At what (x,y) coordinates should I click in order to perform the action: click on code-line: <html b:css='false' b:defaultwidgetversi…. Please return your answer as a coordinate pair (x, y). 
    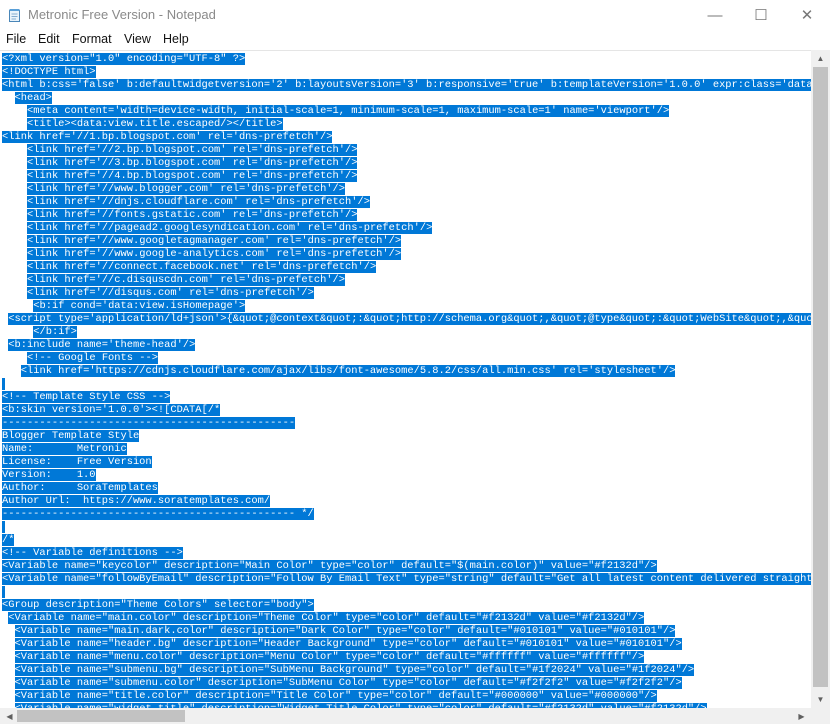
    Looking at the image, I should click on (406, 85).